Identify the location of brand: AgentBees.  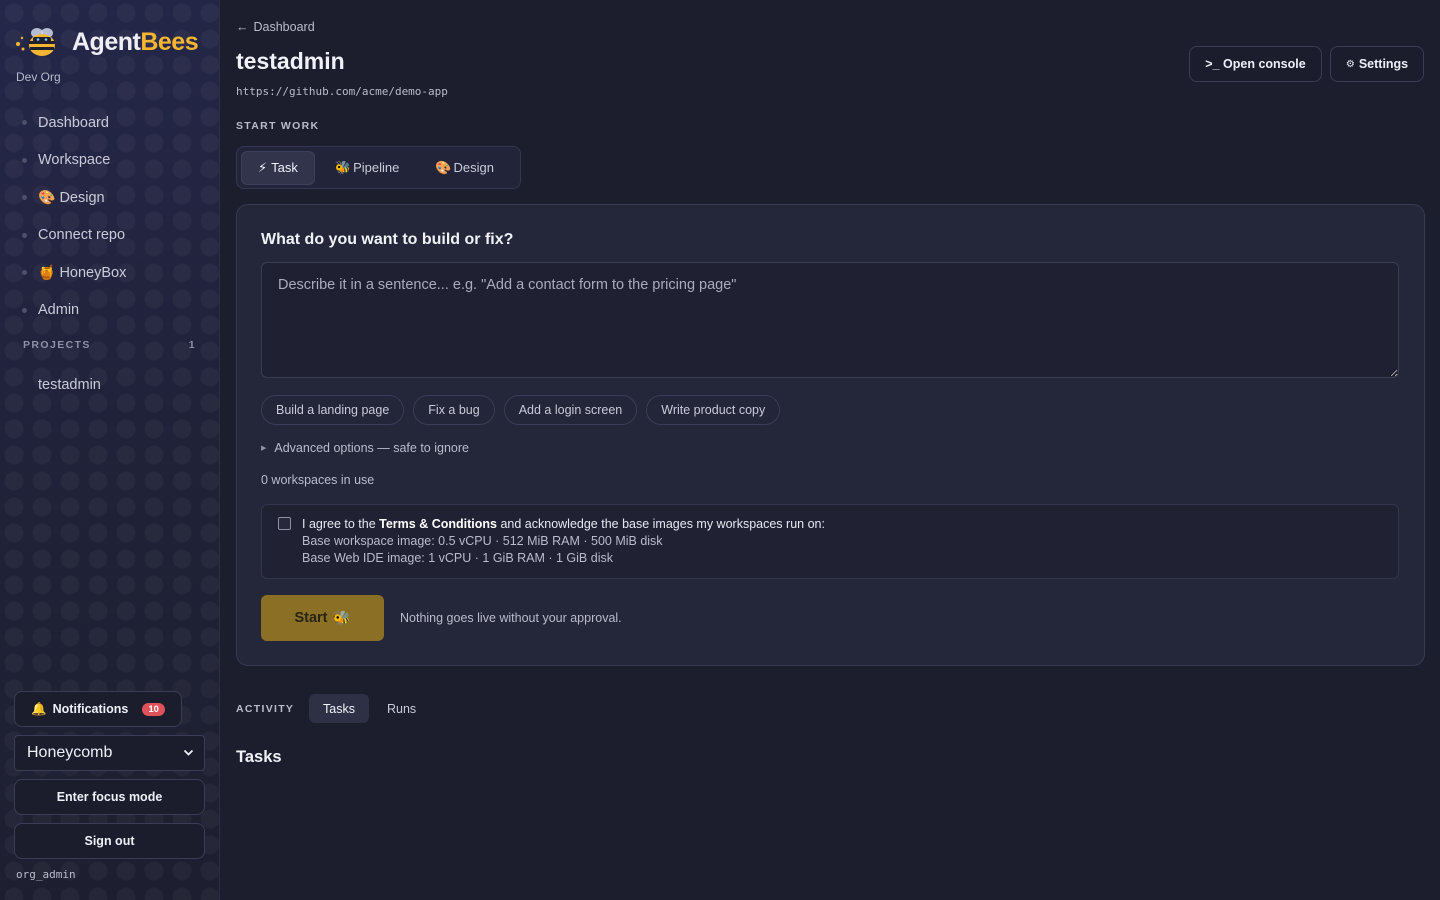
(106, 42).